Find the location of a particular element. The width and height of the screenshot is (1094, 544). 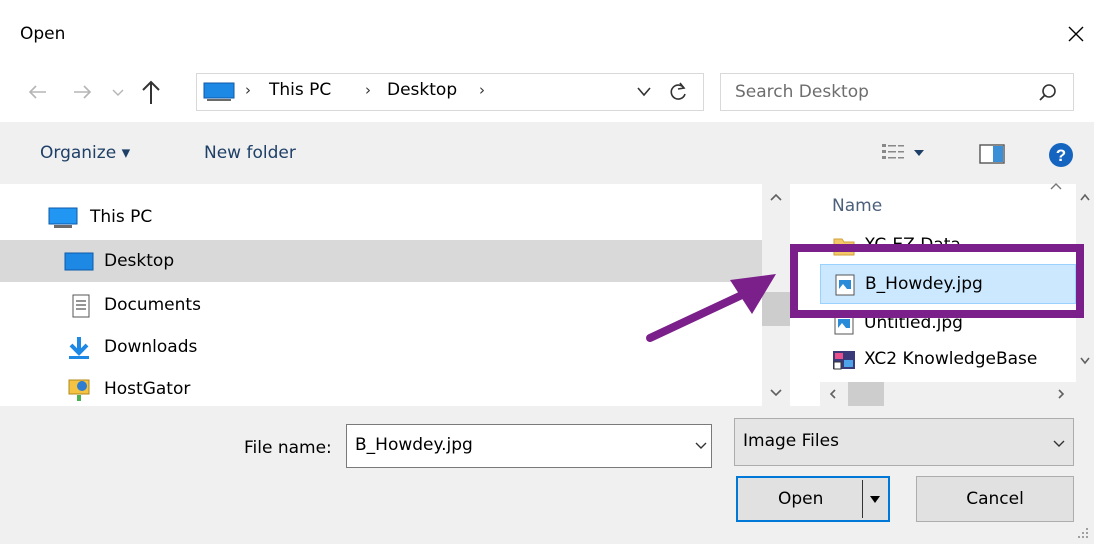

nav-item-label: HostGator is located at coordinates (147, 389).